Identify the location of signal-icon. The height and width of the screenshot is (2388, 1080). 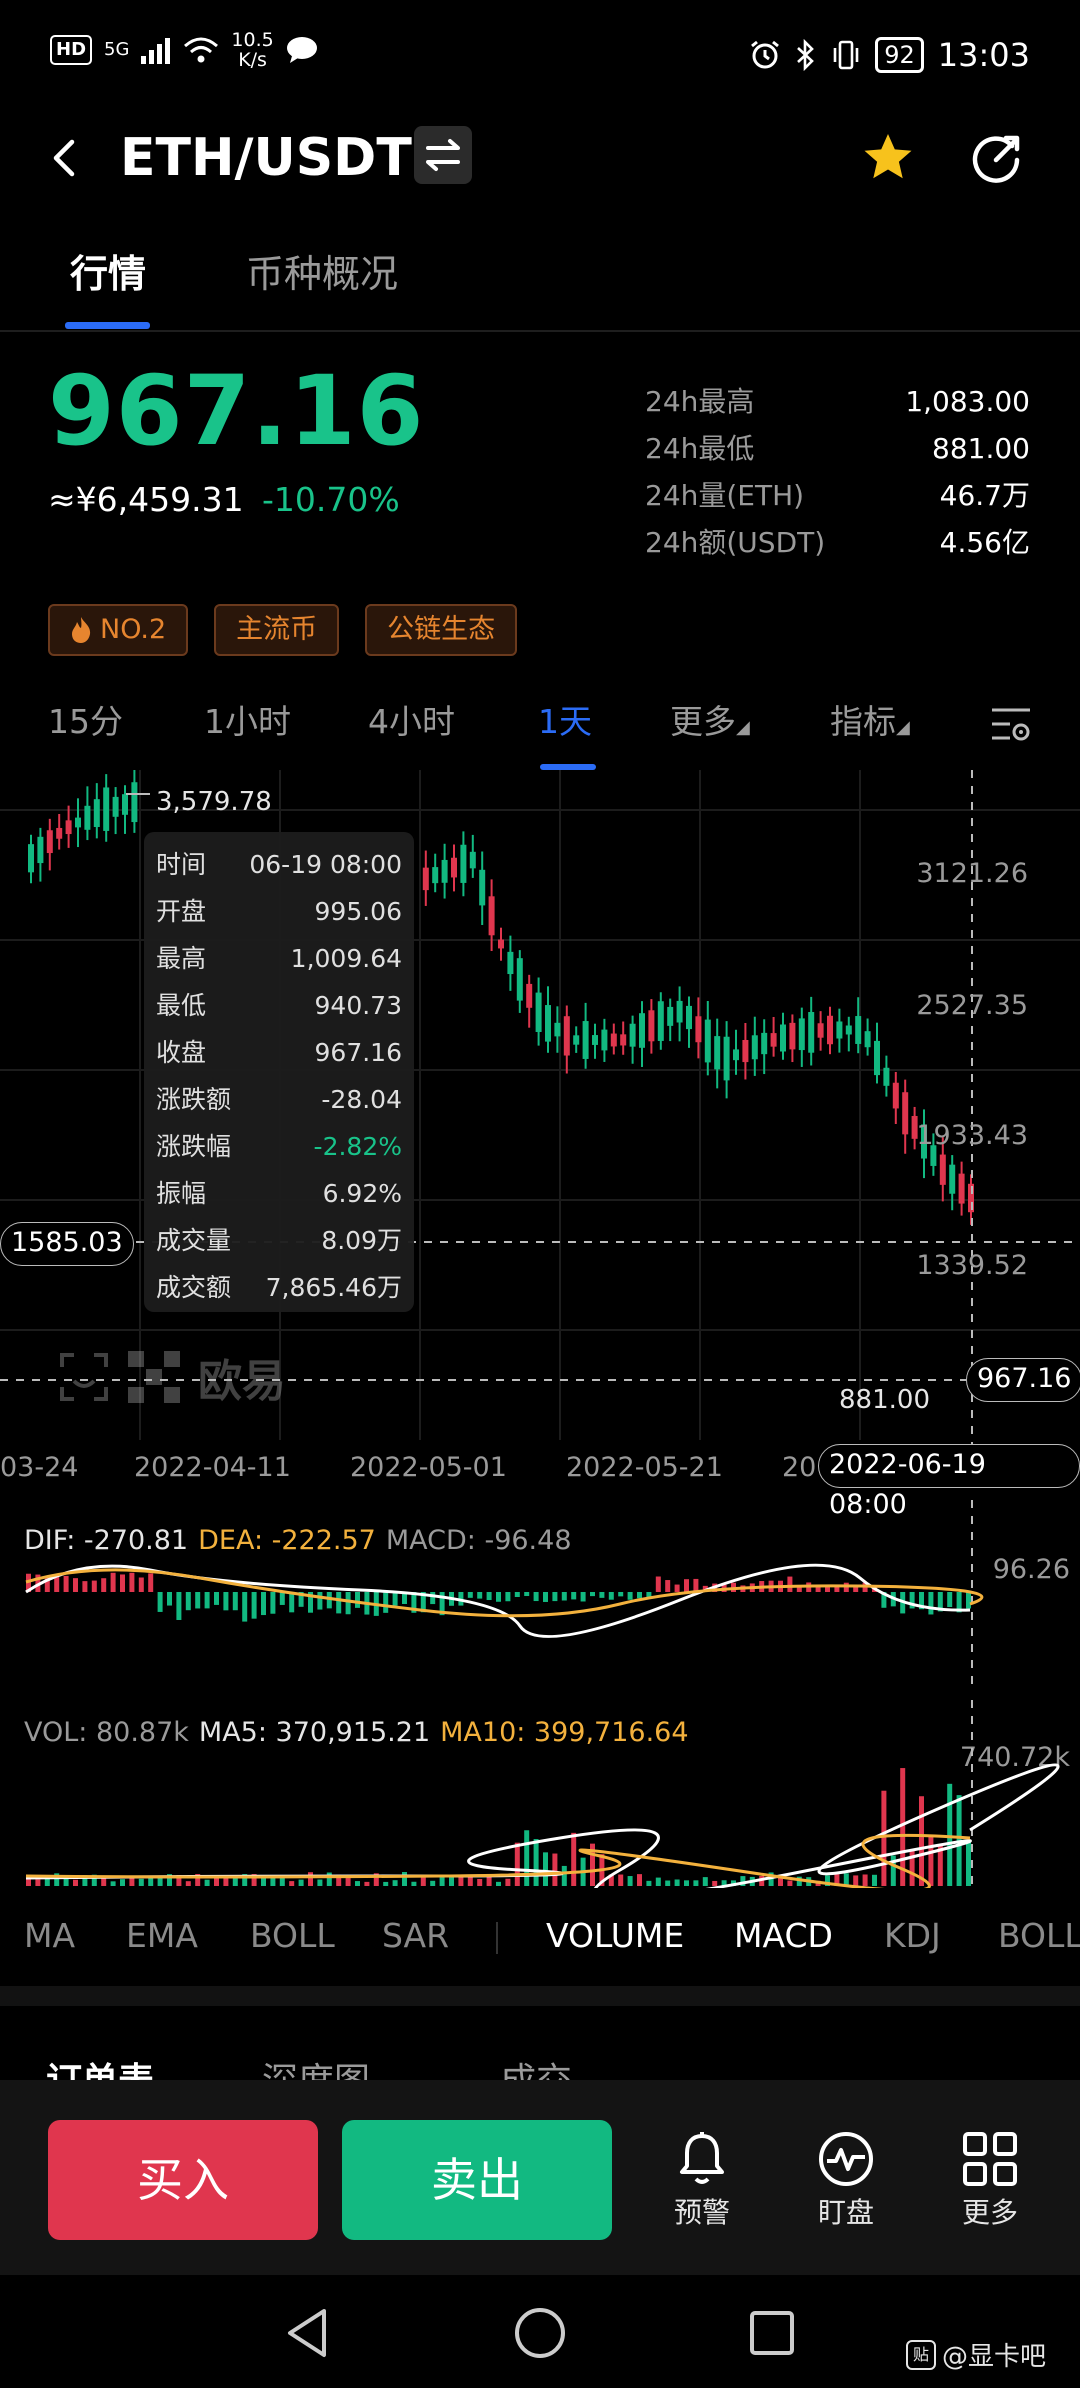
(156, 51).